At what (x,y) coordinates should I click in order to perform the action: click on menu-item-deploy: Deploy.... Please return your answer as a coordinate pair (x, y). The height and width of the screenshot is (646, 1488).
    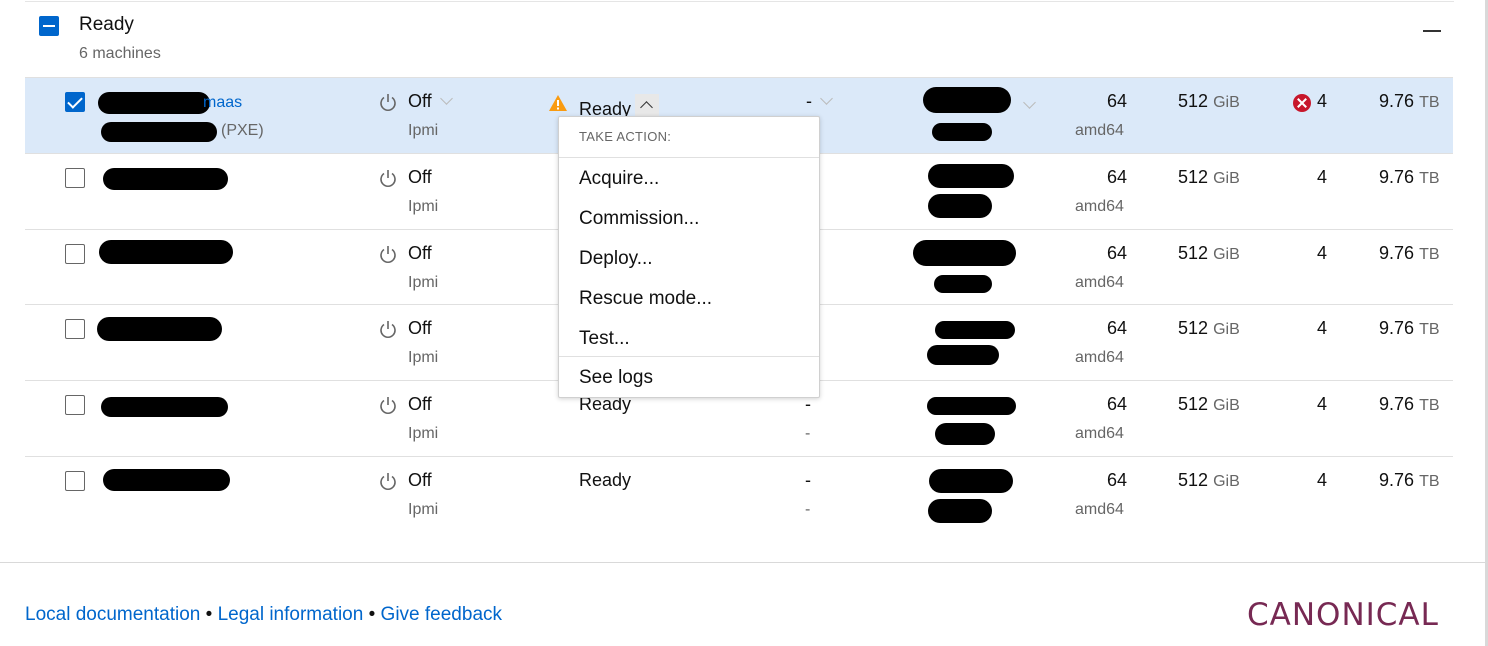
    Looking at the image, I should click on (616, 259).